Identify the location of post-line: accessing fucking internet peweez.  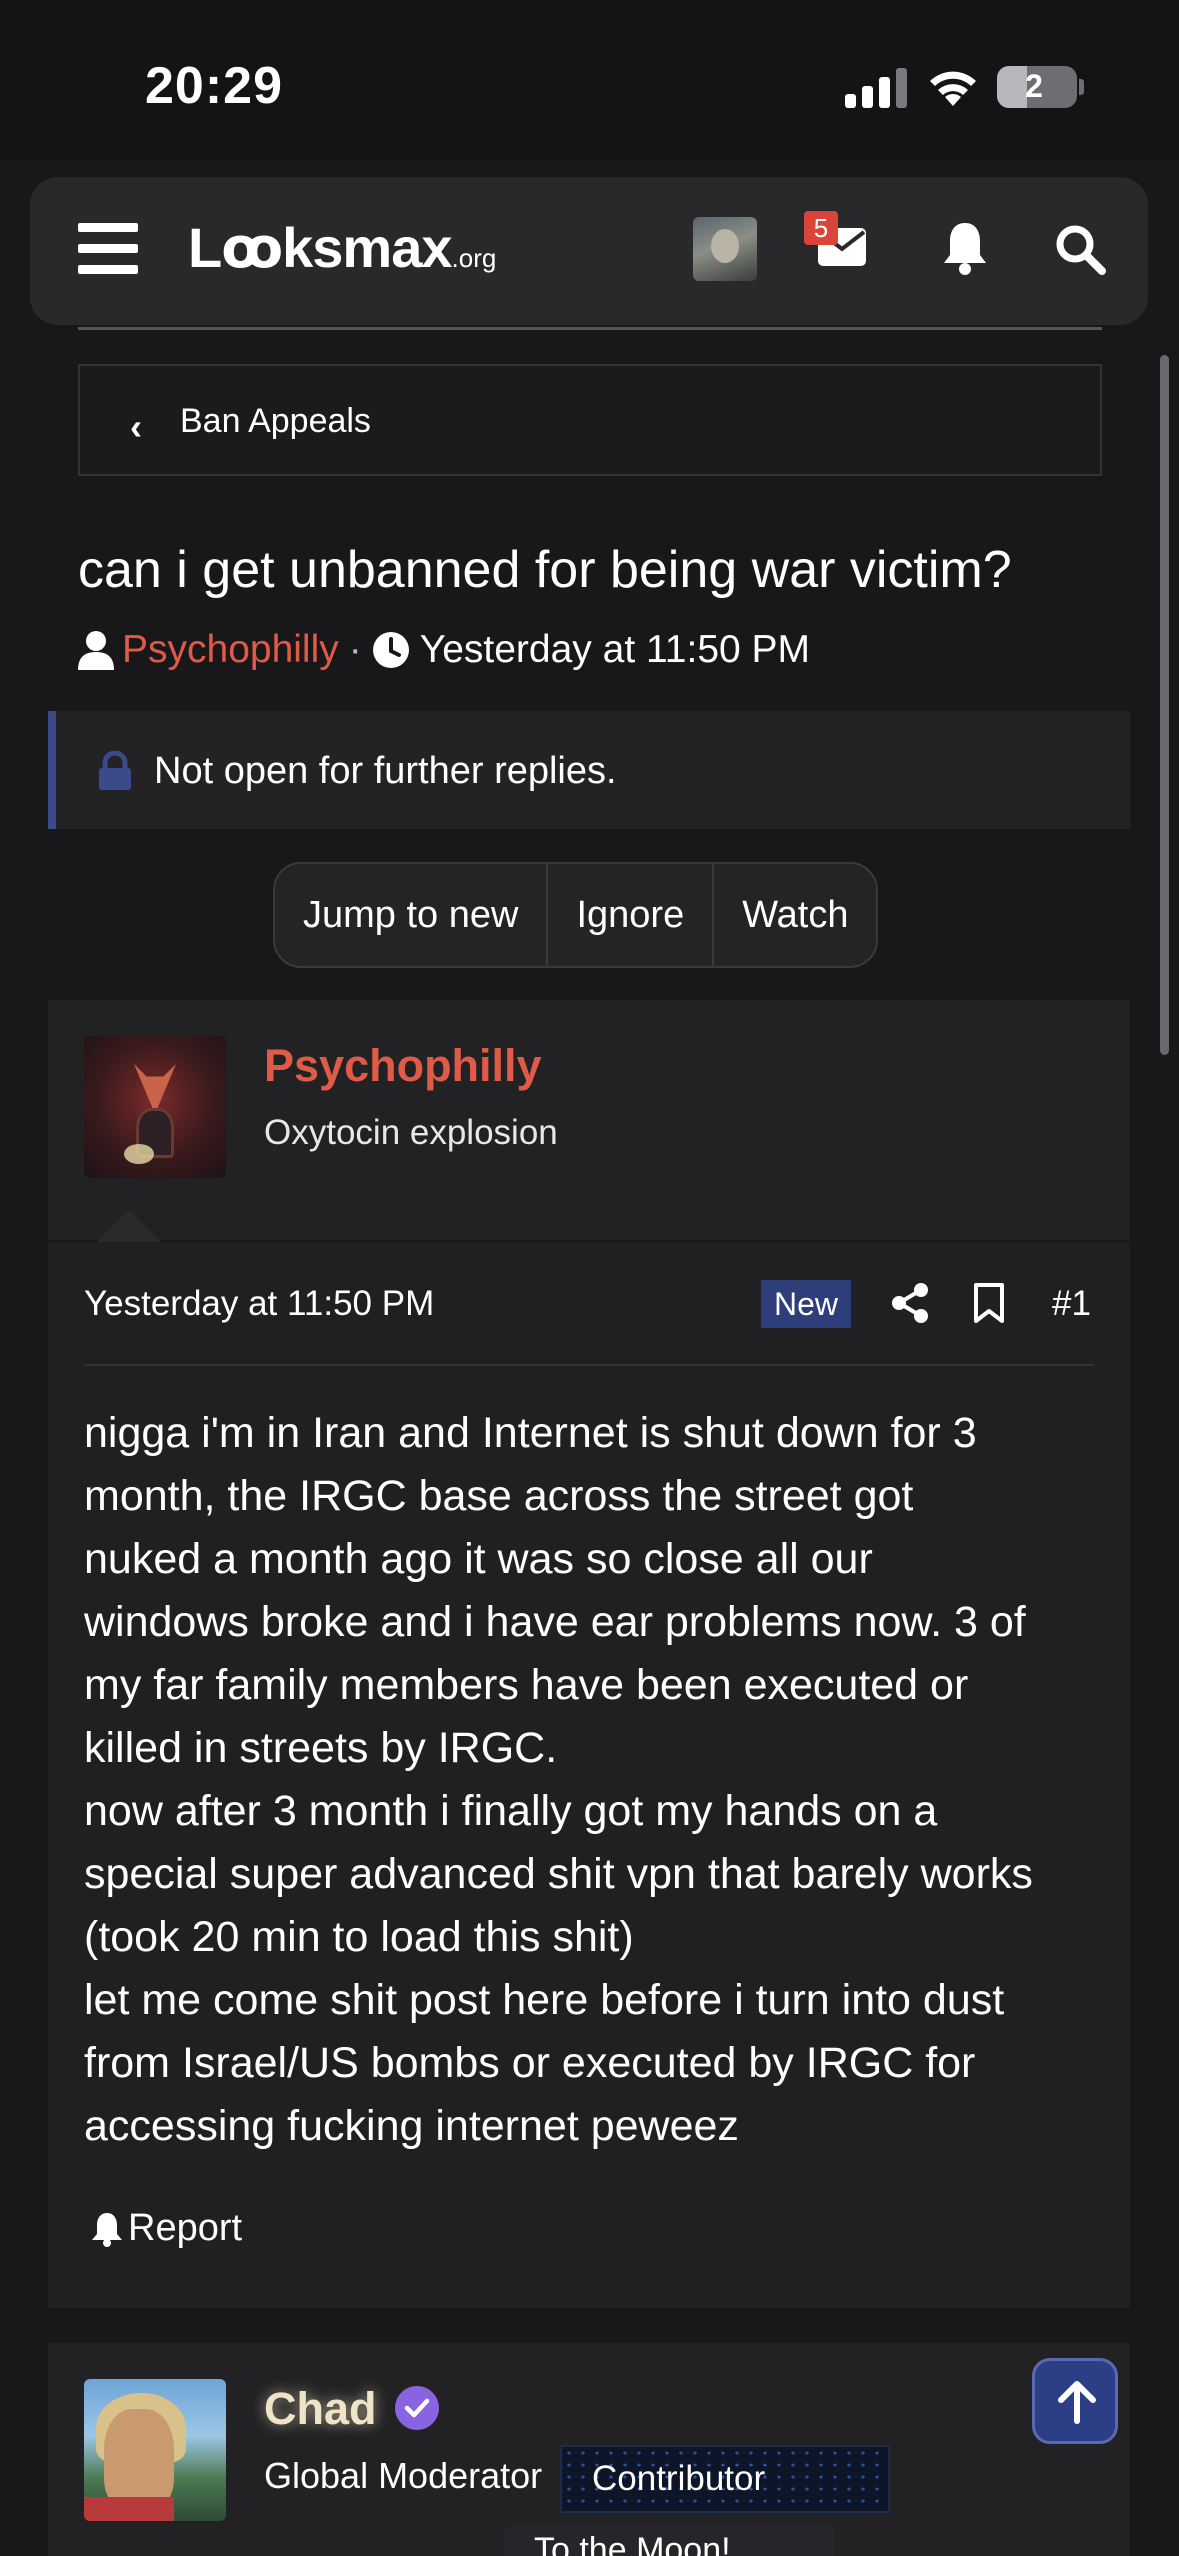
(411, 2126).